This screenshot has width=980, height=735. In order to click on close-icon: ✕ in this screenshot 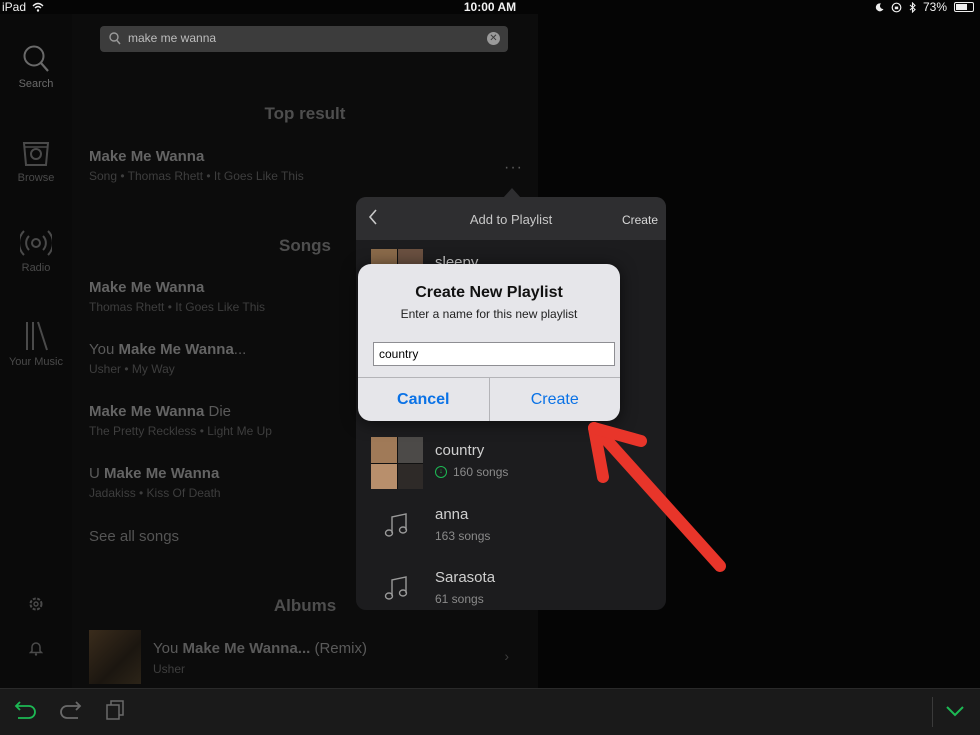, I will do `click(493, 38)`.